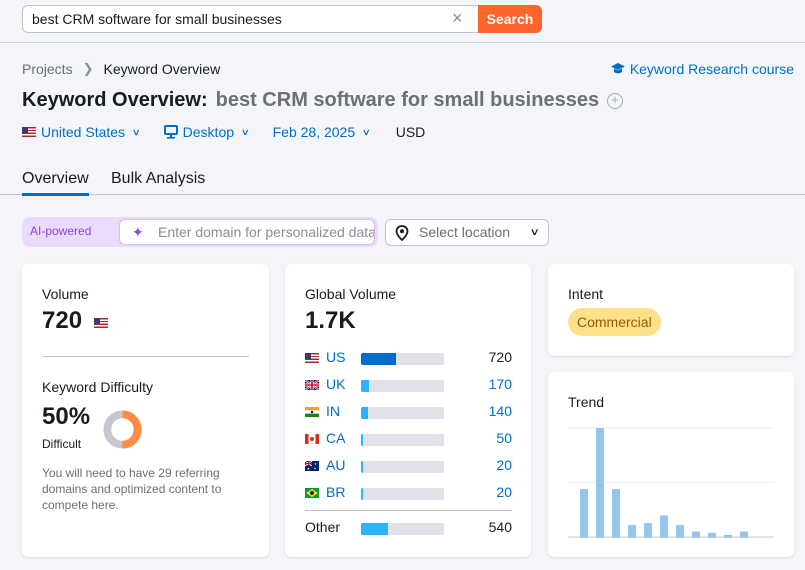  I want to click on country-volume: 170, so click(500, 384).